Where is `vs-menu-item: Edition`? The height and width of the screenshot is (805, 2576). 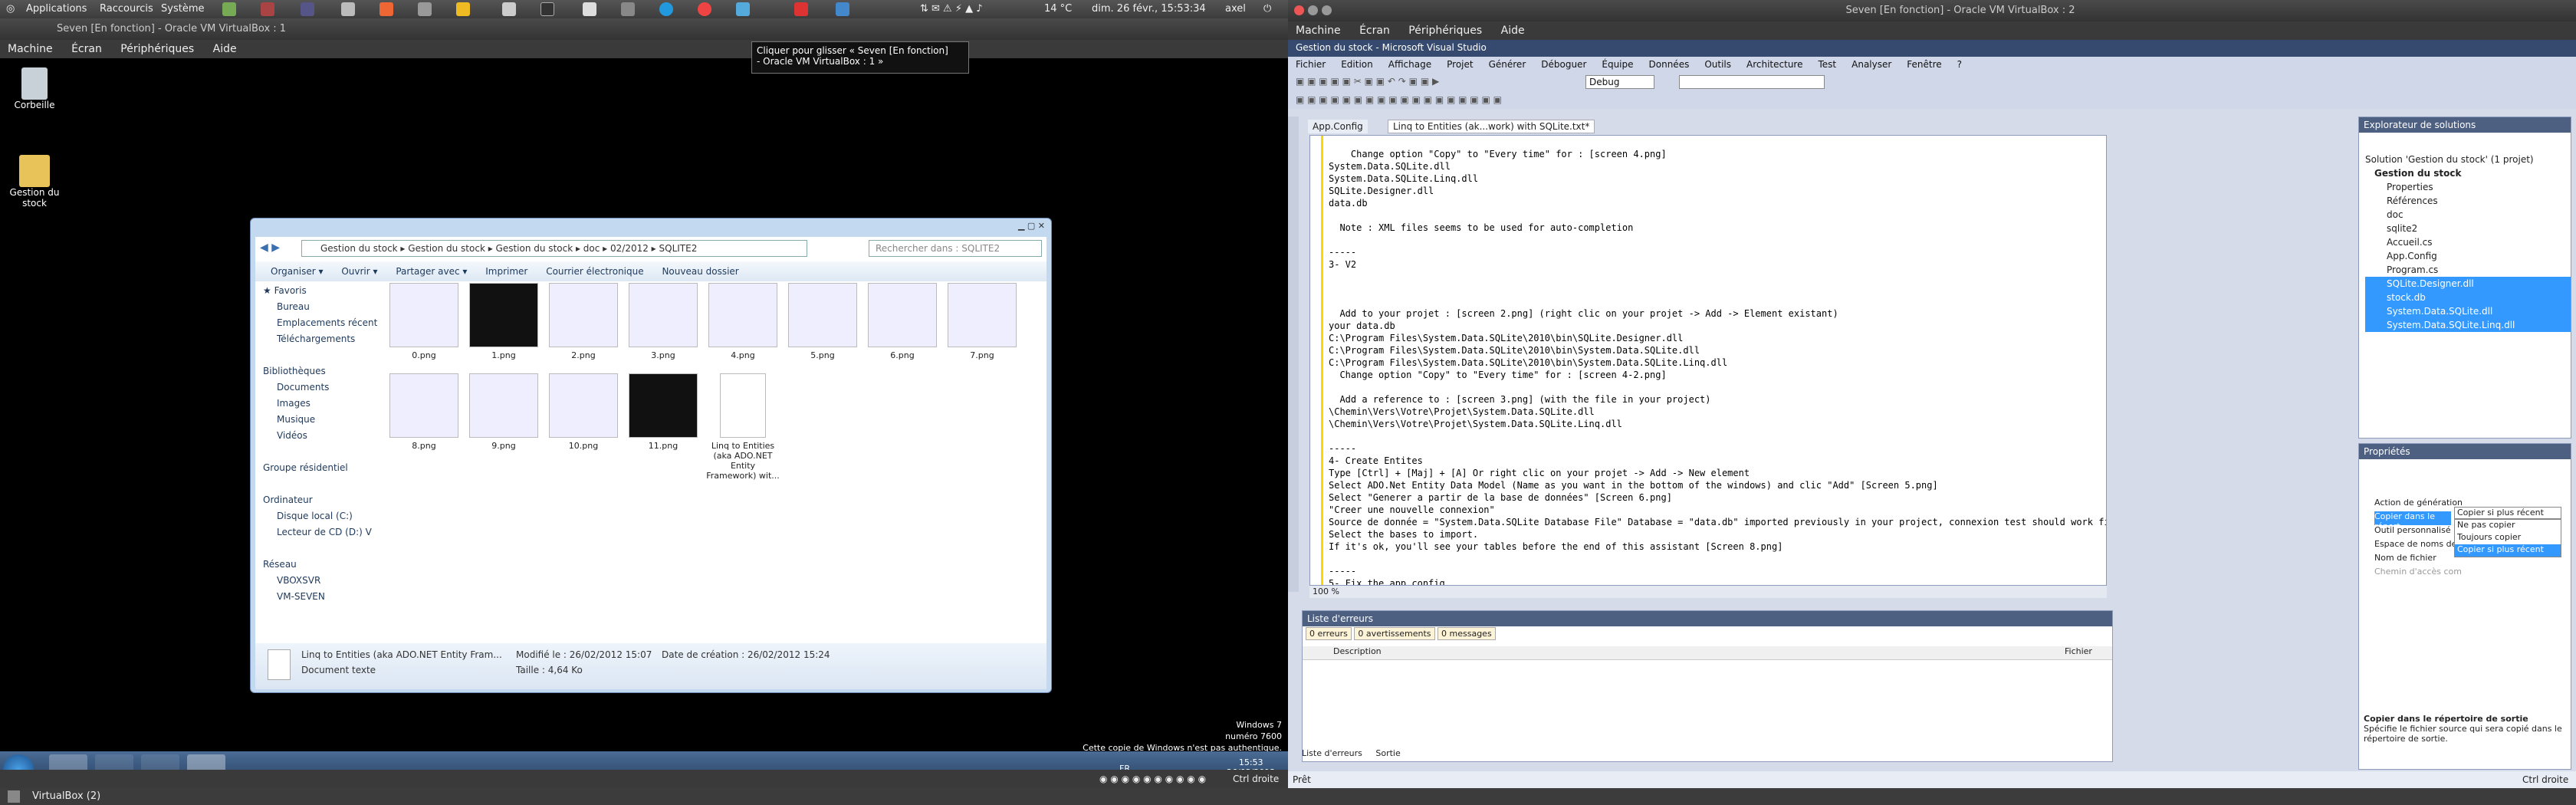 vs-menu-item: Edition is located at coordinates (1357, 65).